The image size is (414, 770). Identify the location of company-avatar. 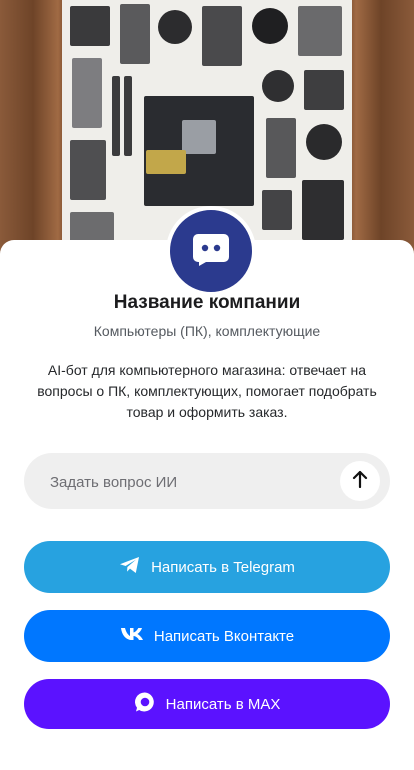
(211, 251).